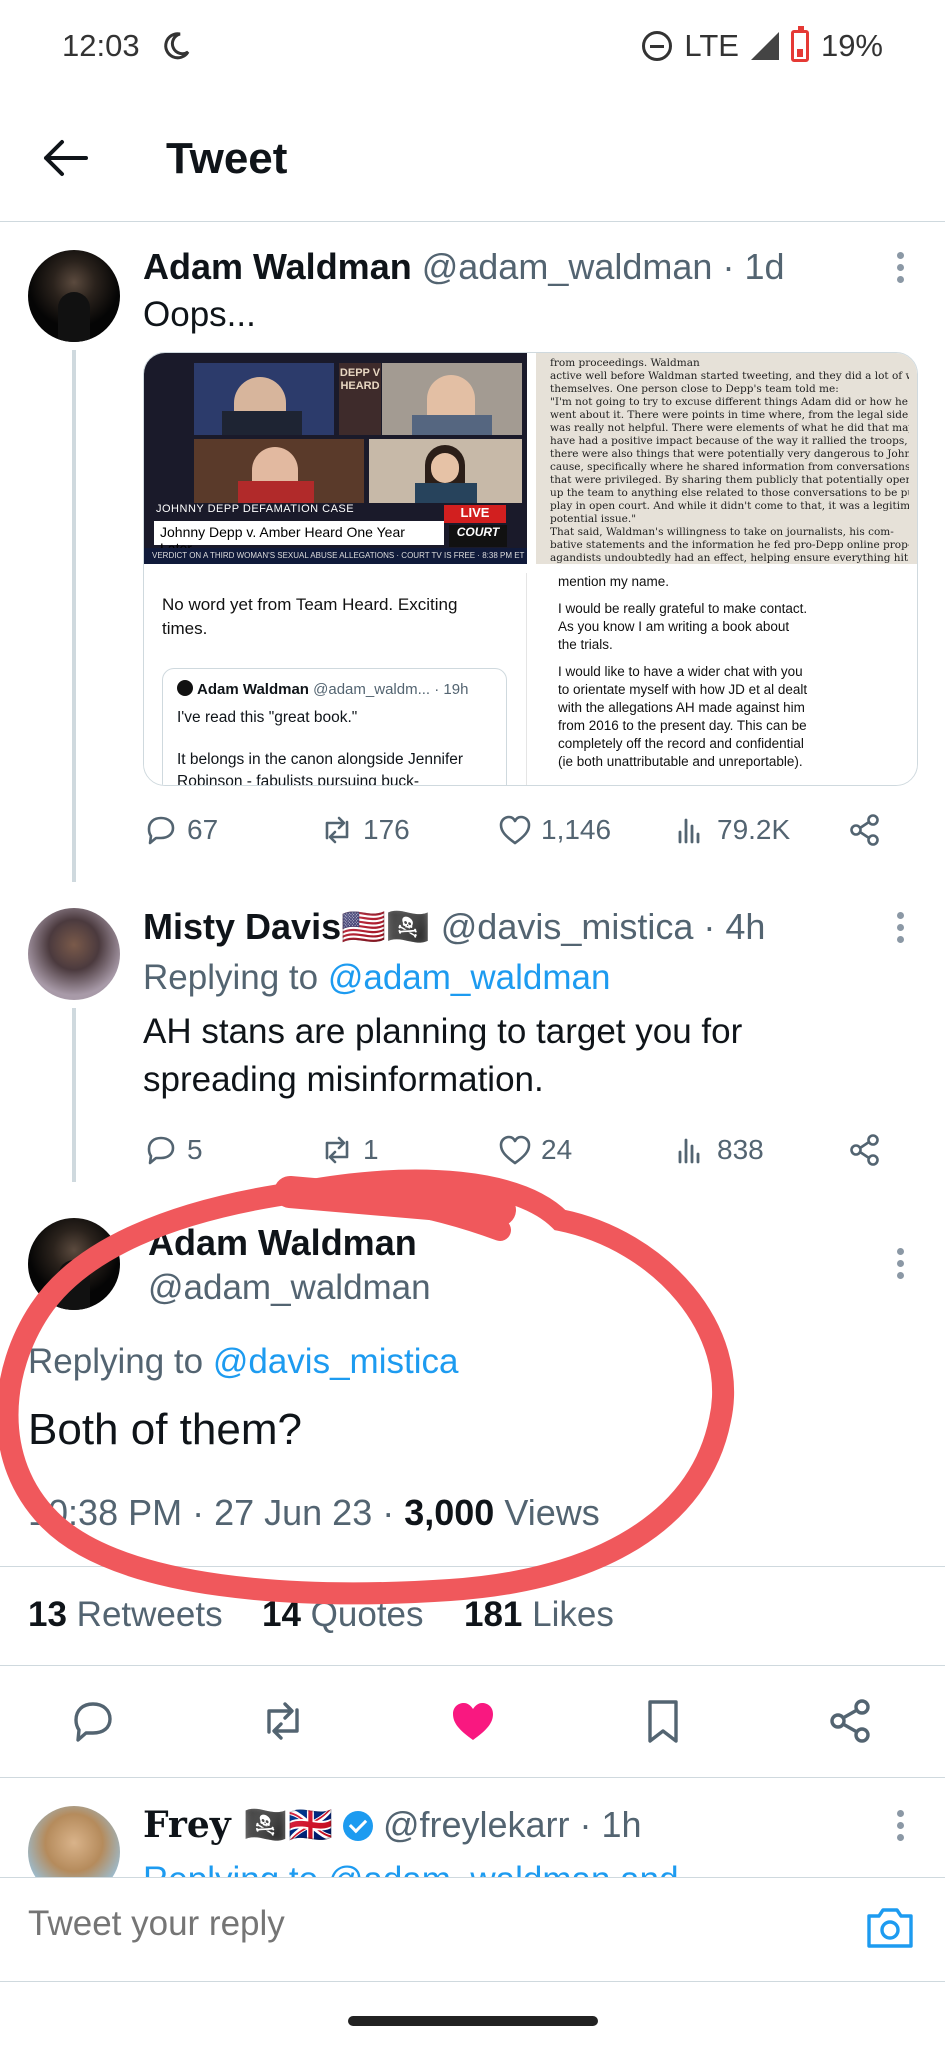  What do you see at coordinates (689, 831) in the screenshot?
I see `views-icon` at bounding box center [689, 831].